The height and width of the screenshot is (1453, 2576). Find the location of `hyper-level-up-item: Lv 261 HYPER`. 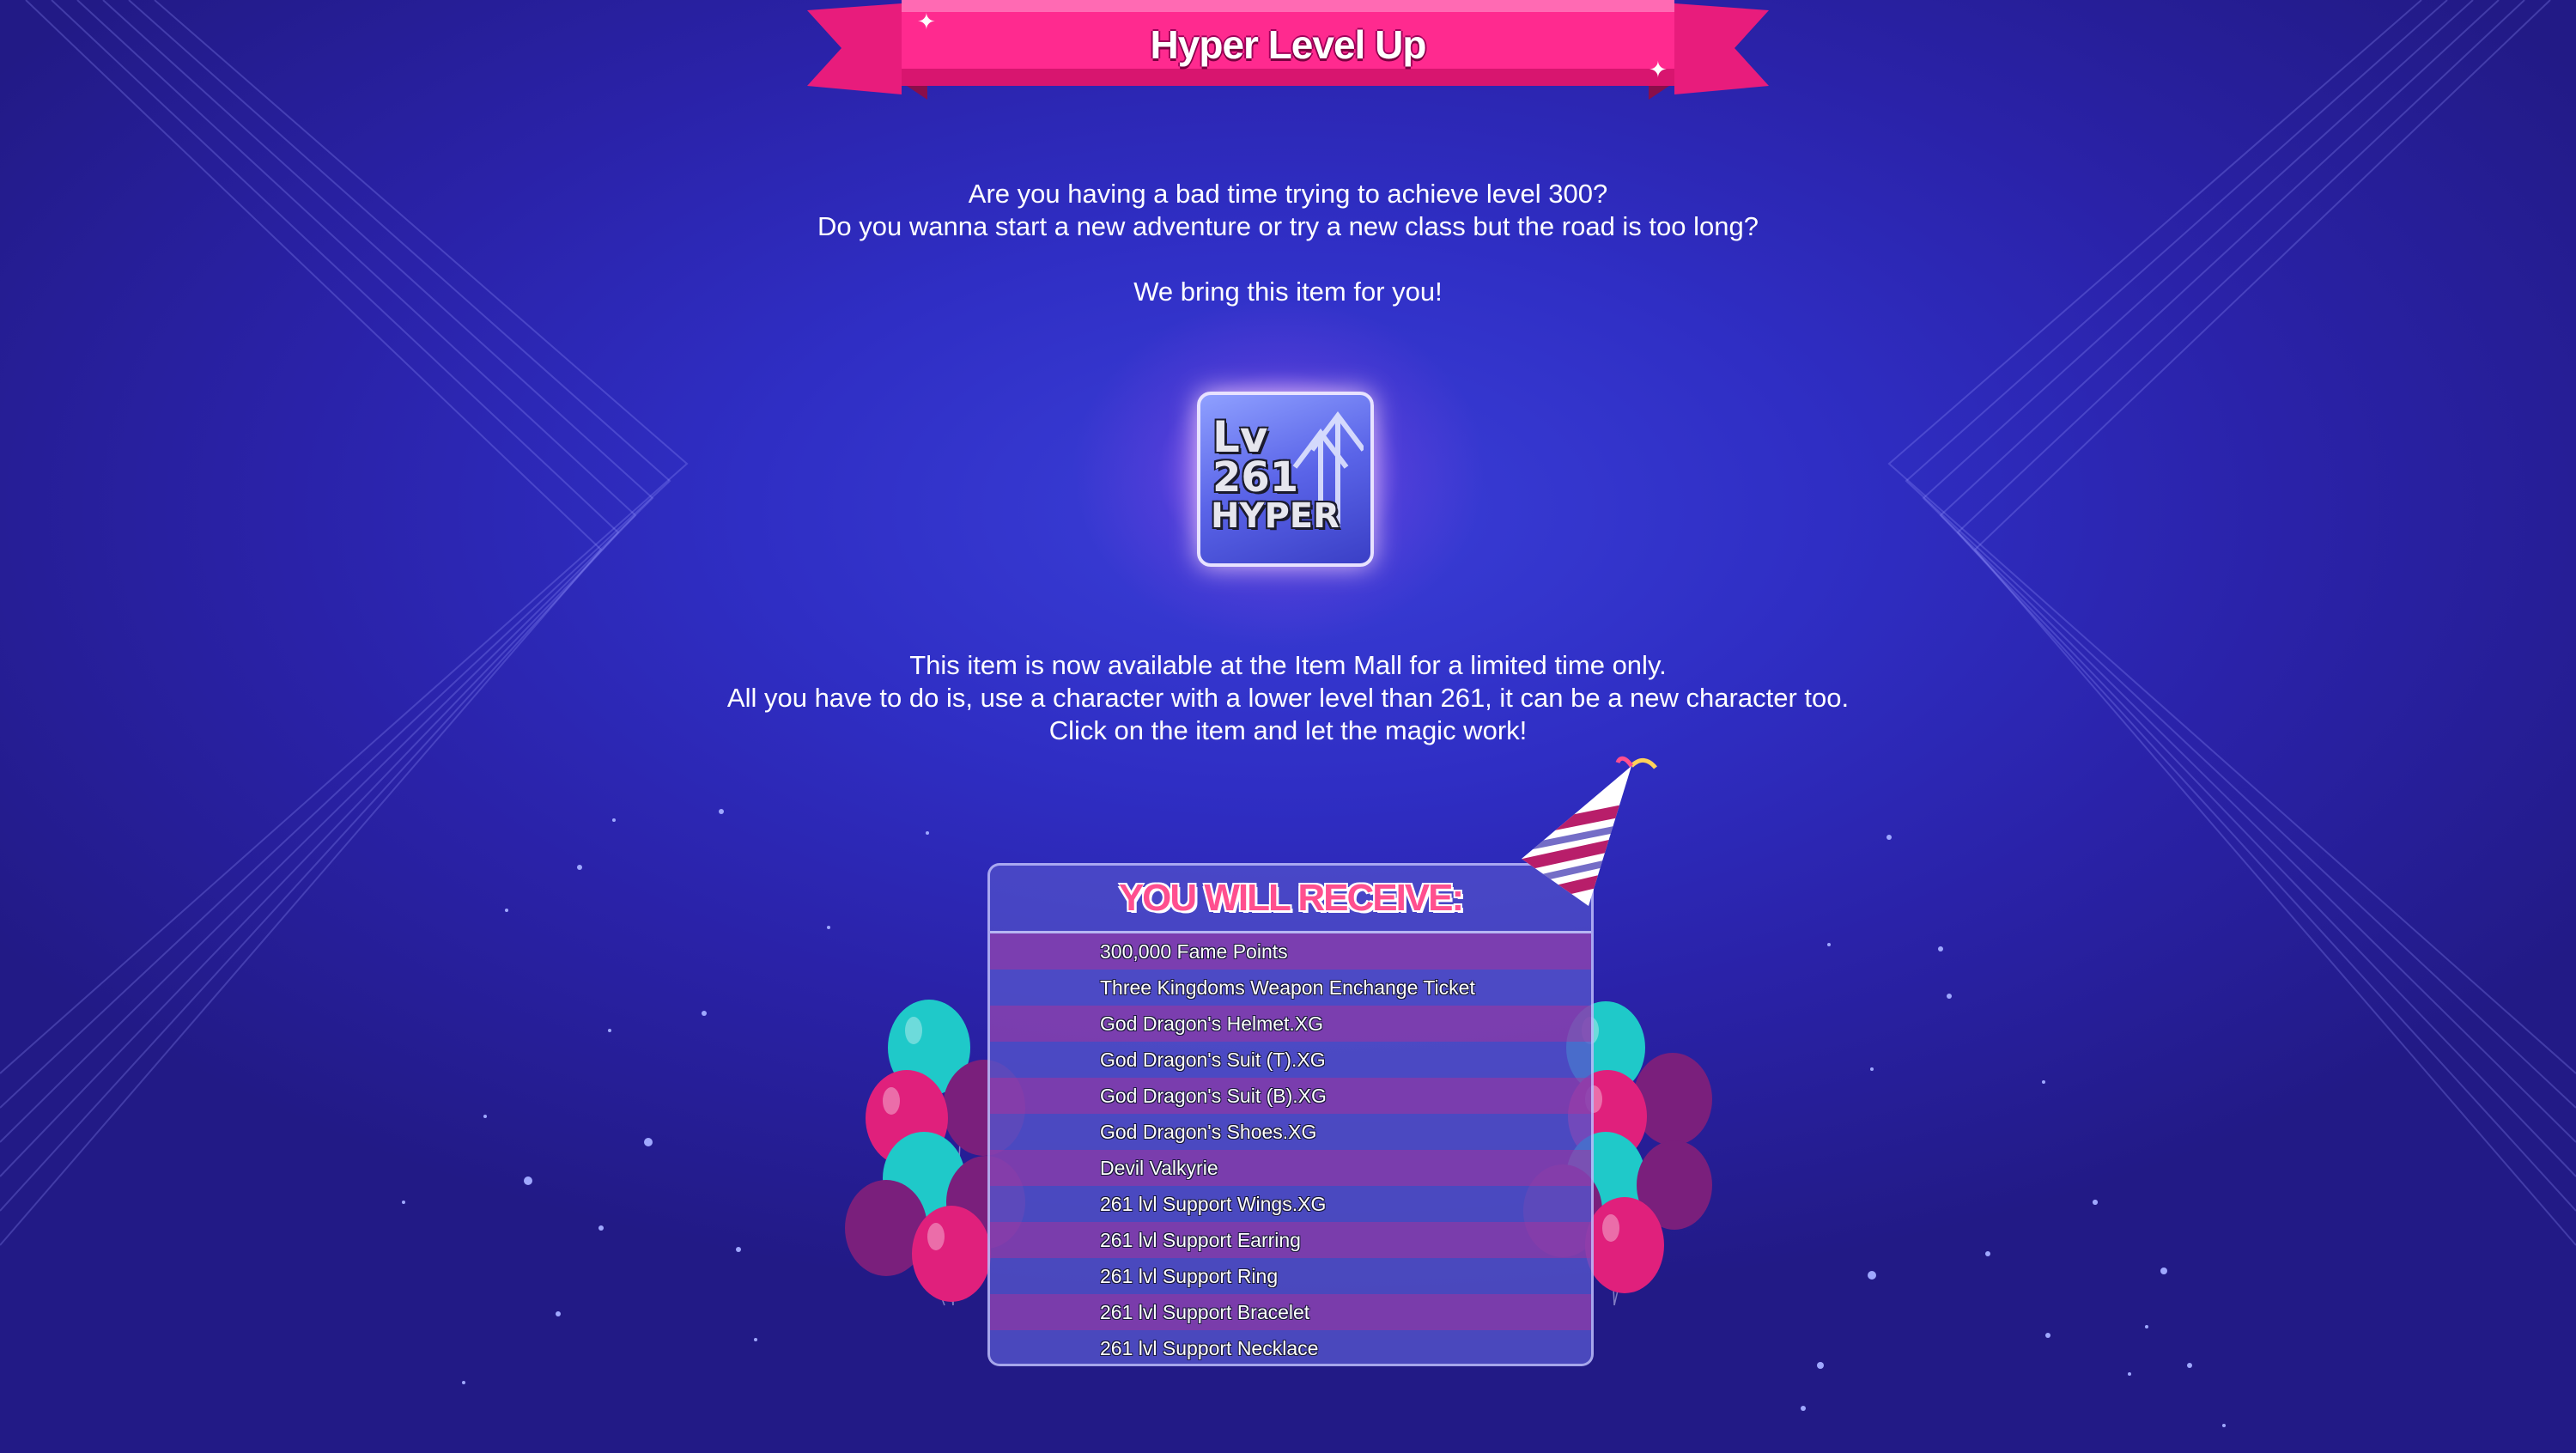

hyper-level-up-item: Lv 261 HYPER is located at coordinates (1286, 480).